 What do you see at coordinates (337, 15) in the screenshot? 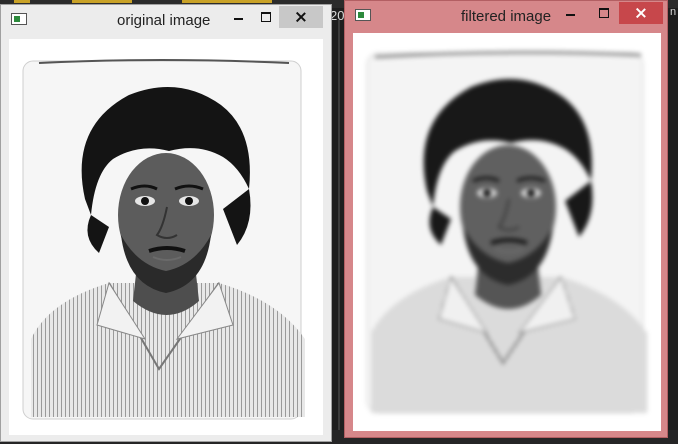
I see `background-text-fragment: 20` at bounding box center [337, 15].